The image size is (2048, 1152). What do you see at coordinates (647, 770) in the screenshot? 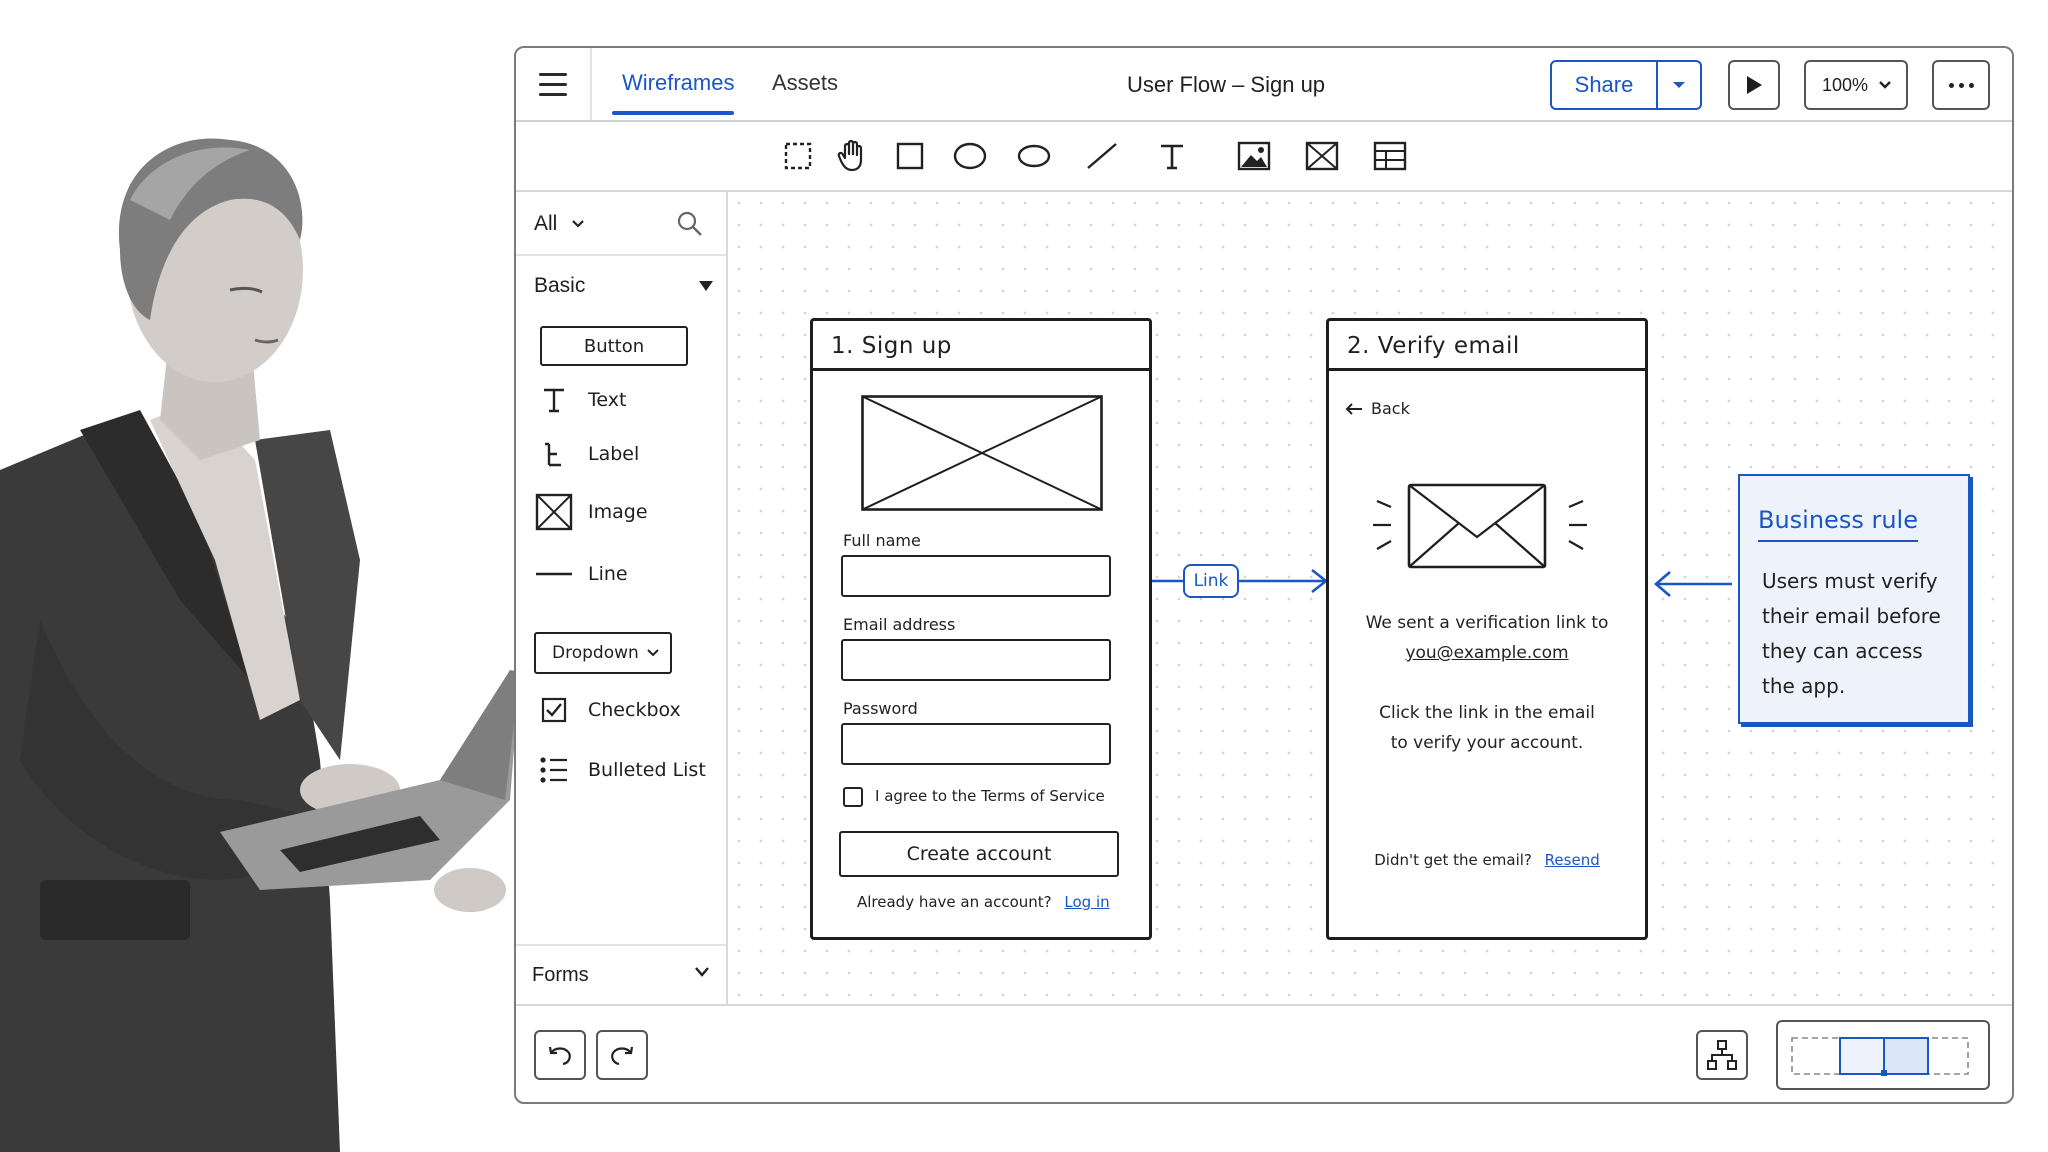
I see `component-bulleted-list-label: Bulleted List` at bounding box center [647, 770].